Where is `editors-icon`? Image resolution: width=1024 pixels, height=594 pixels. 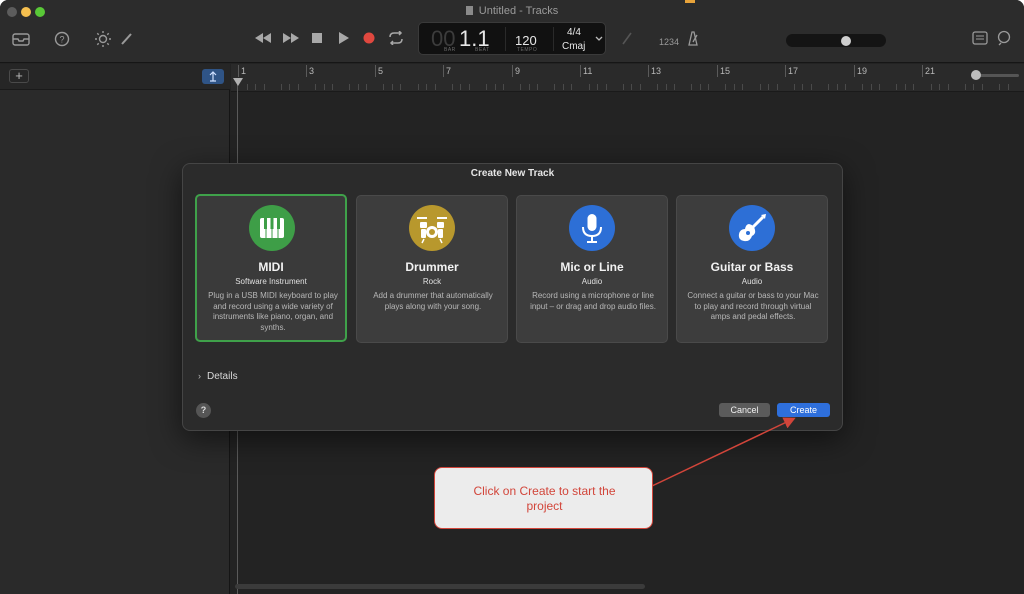 editors-icon is located at coordinates (127, 38).